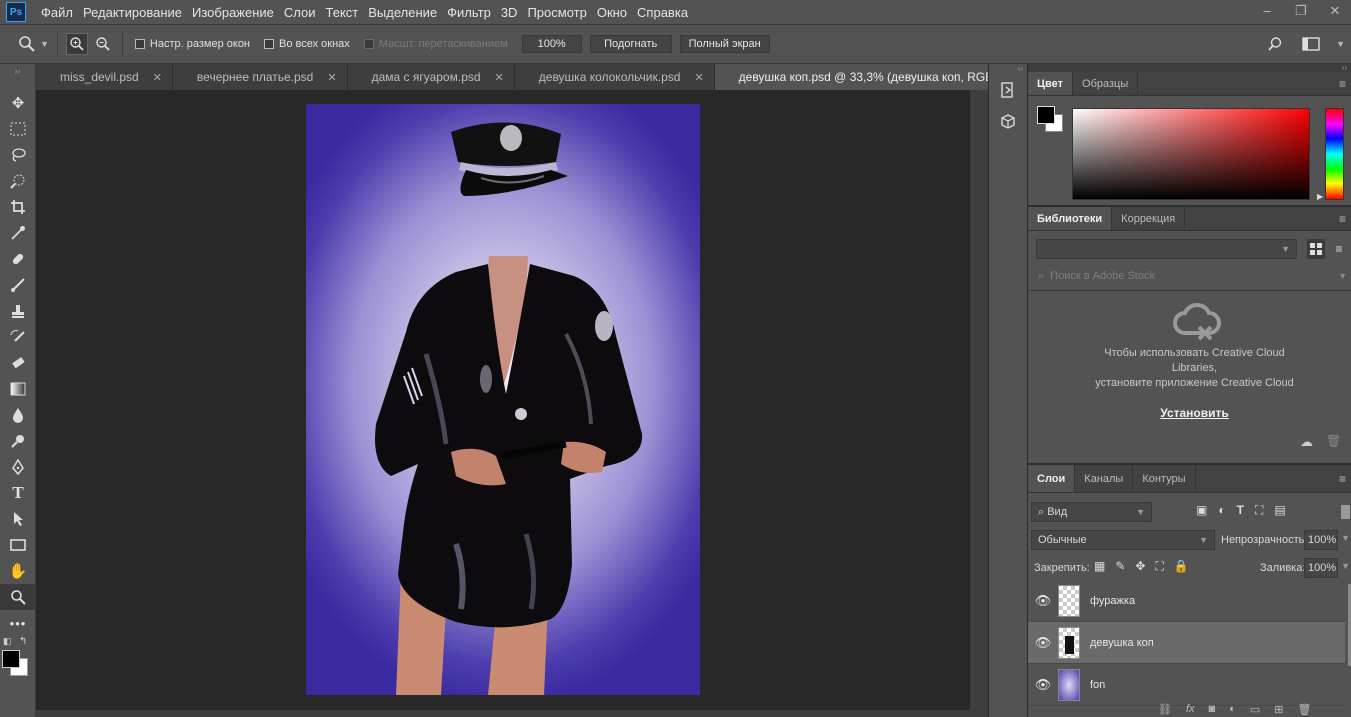  I want to click on lock-transparency-icon: ▦, so click(1099, 566).